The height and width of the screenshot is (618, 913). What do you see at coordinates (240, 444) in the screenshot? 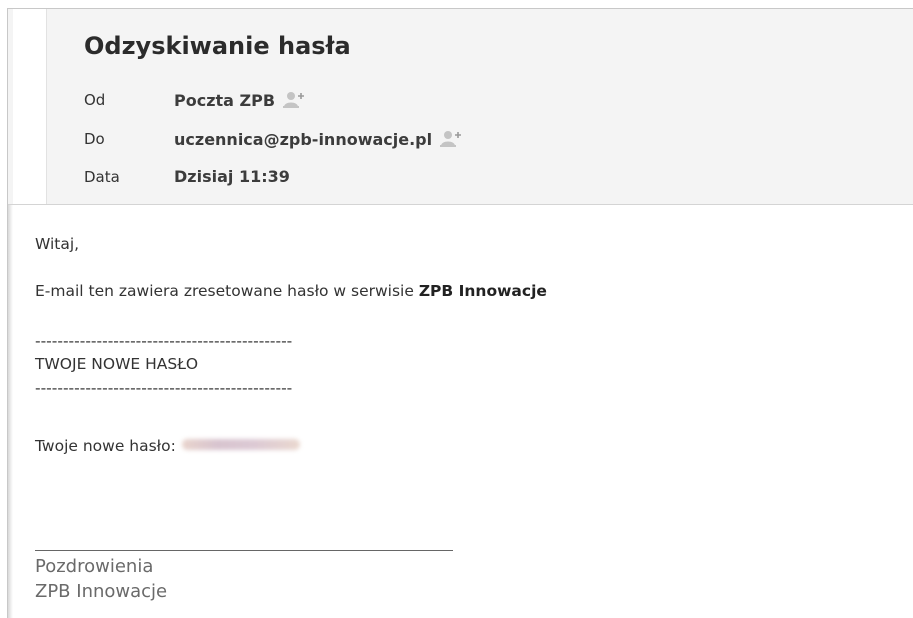
I see `blurred-password` at bounding box center [240, 444].